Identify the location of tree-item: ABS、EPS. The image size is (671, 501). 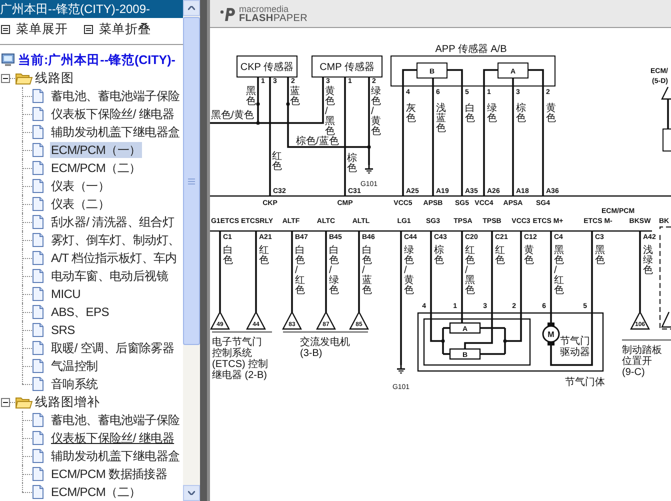
(80, 312).